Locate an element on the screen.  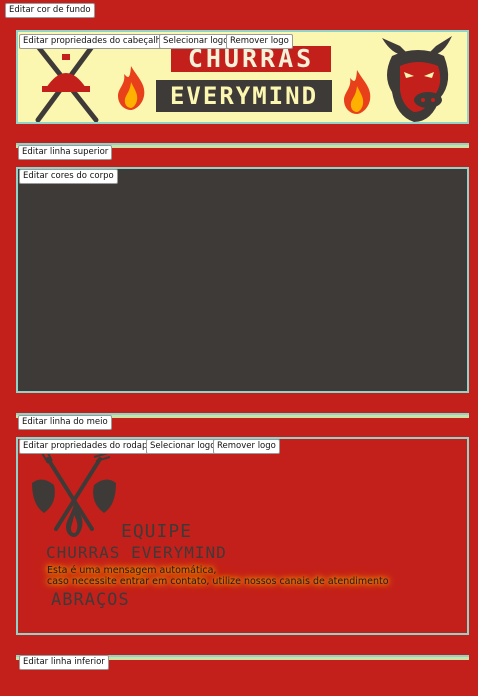
footer-select-logo-button: Selecionar logo is located at coordinates (183, 446).